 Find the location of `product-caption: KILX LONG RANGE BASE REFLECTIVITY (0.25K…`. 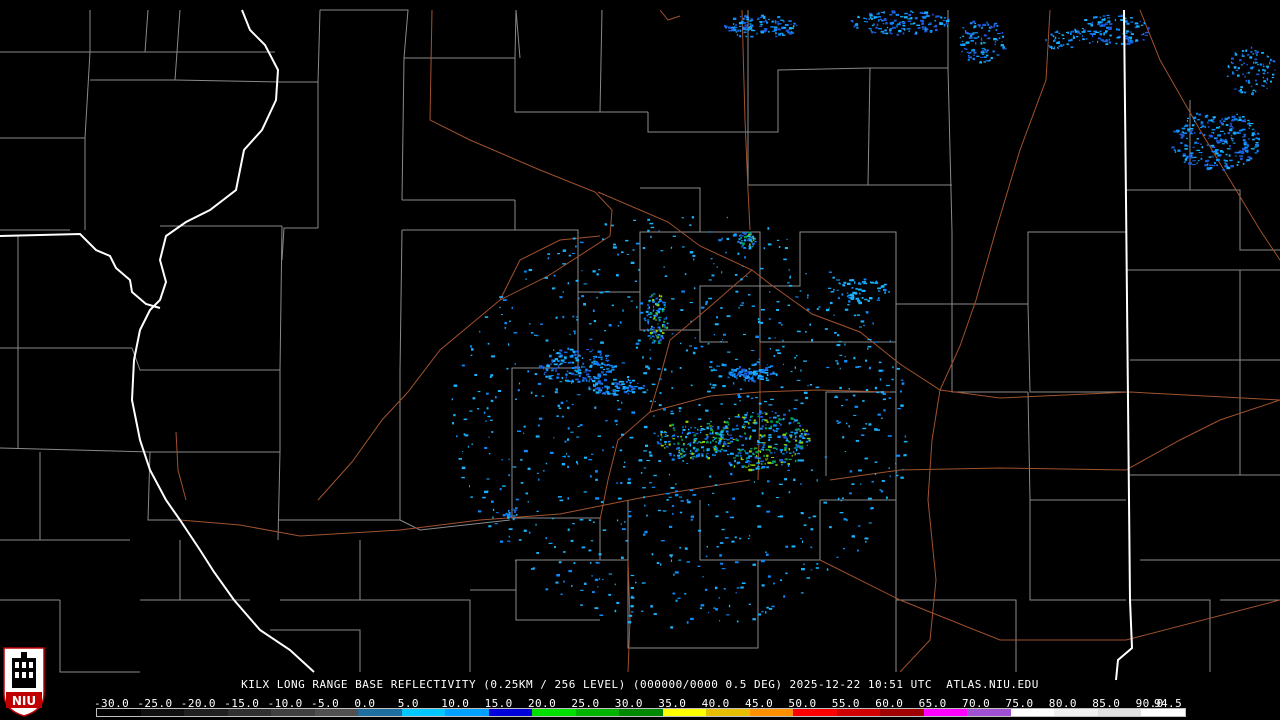

product-caption: KILX LONG RANGE BASE REFLECTIVITY (0.25K… is located at coordinates (640, 684).